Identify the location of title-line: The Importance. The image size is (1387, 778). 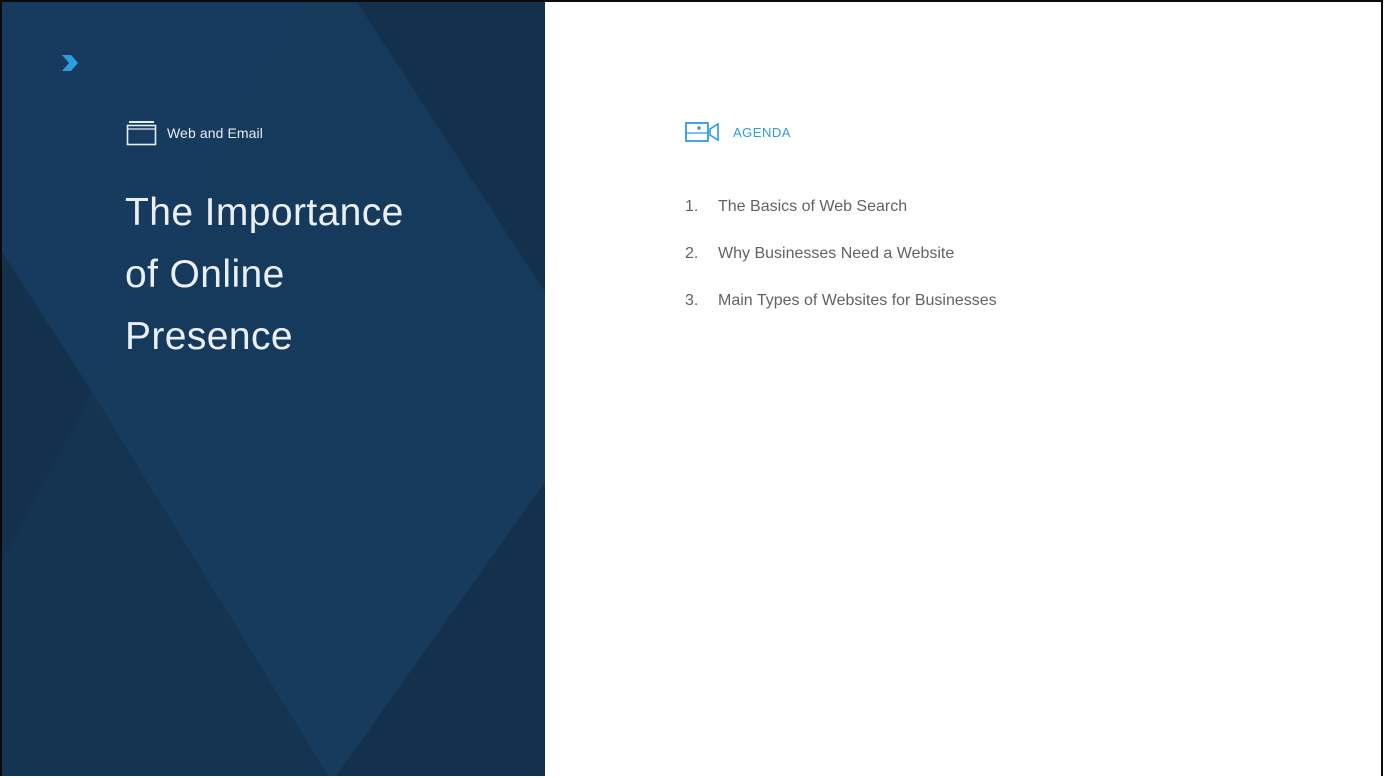
(264, 212).